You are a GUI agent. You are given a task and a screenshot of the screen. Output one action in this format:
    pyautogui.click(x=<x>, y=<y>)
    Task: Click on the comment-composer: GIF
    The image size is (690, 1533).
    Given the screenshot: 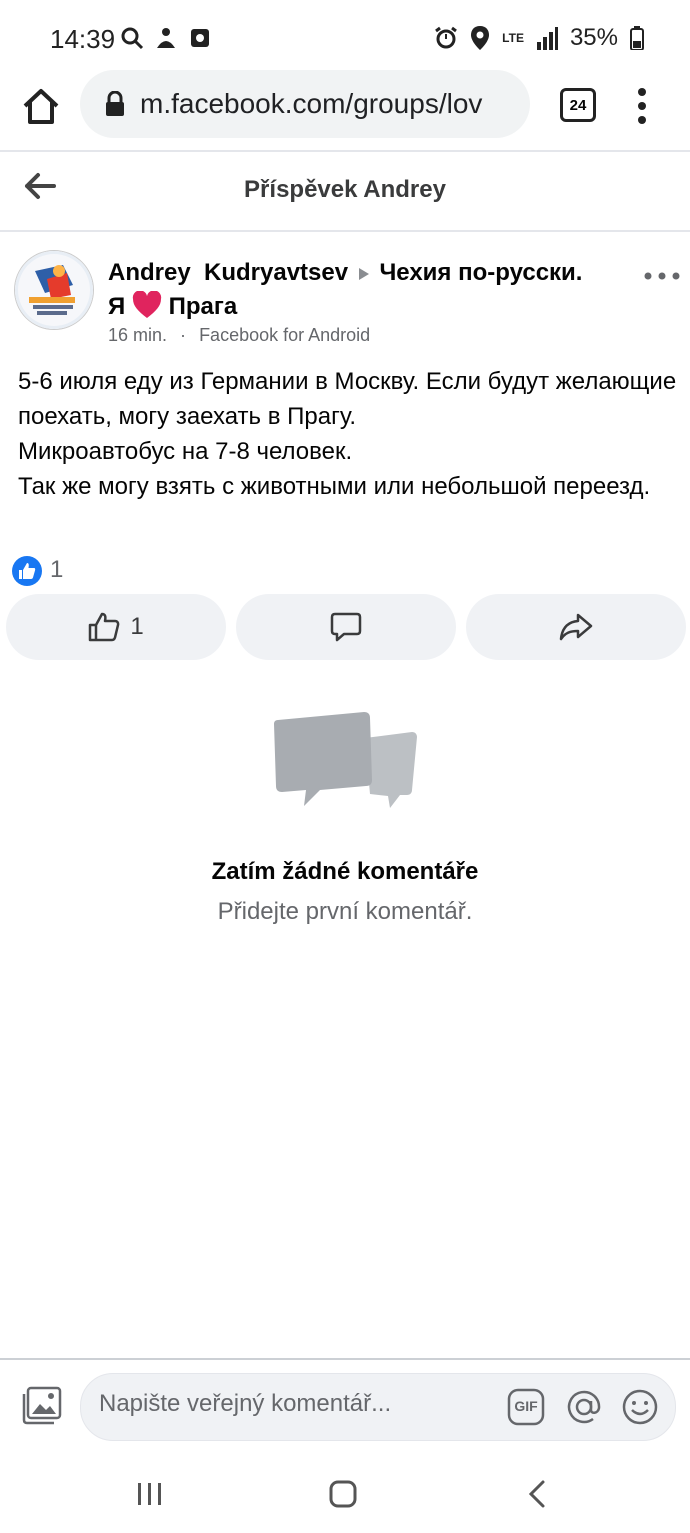 What is the action you would take?
    pyautogui.click(x=378, y=1407)
    